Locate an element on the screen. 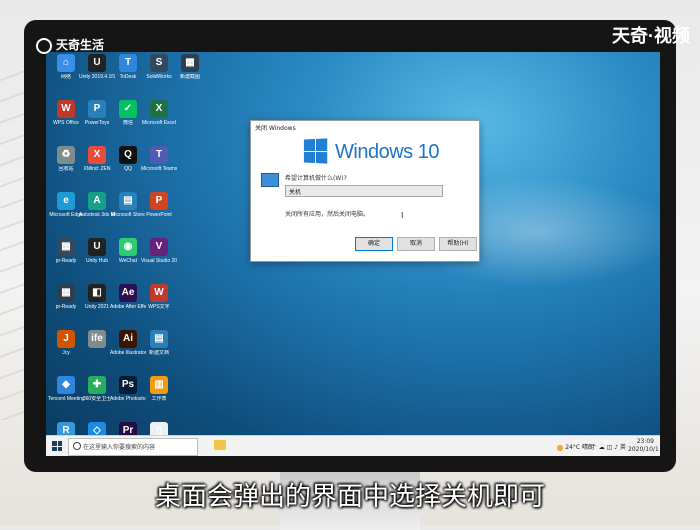  taskbar-search-input: 在这里输入你要搜索的内容 is located at coordinates (133, 447).